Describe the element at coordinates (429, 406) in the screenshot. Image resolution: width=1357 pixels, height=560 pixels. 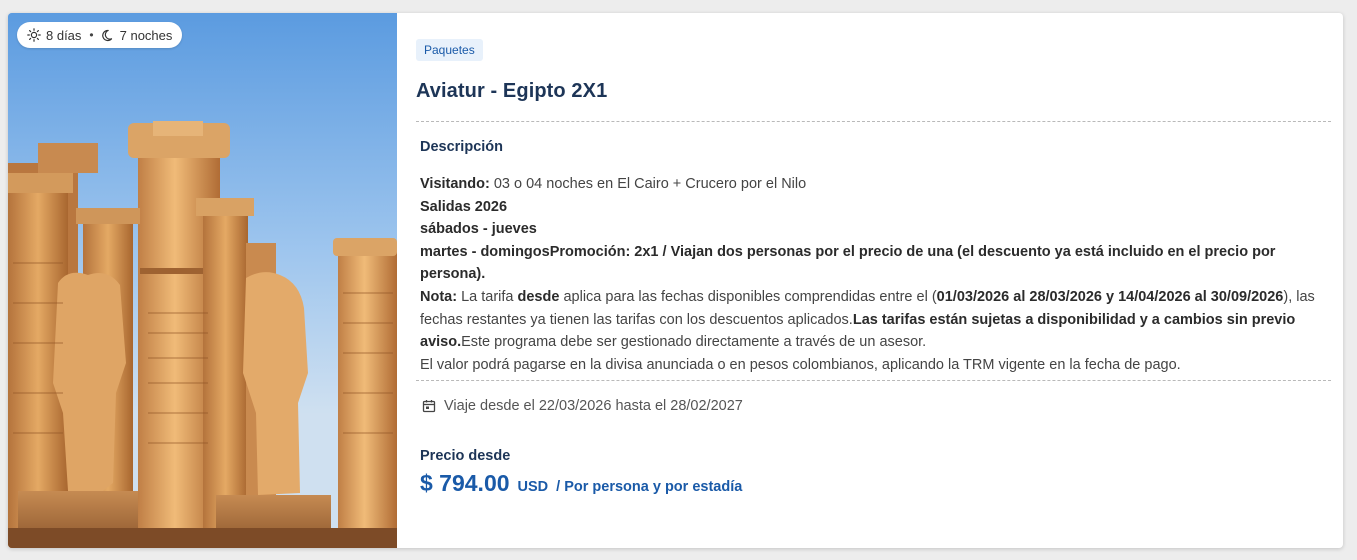
I see `calendar-icon` at that location.